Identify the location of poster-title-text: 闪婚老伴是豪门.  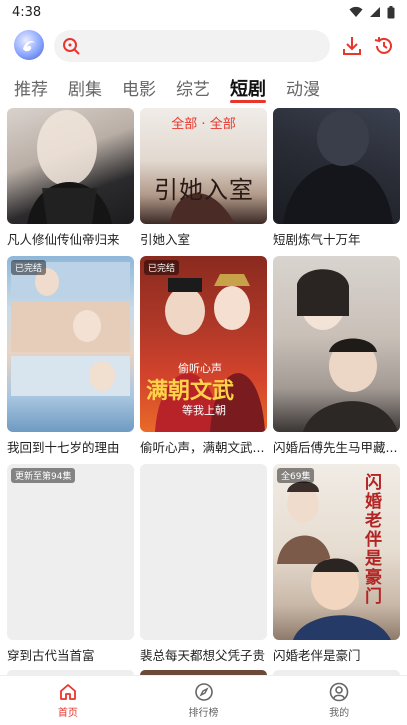
(373, 540).